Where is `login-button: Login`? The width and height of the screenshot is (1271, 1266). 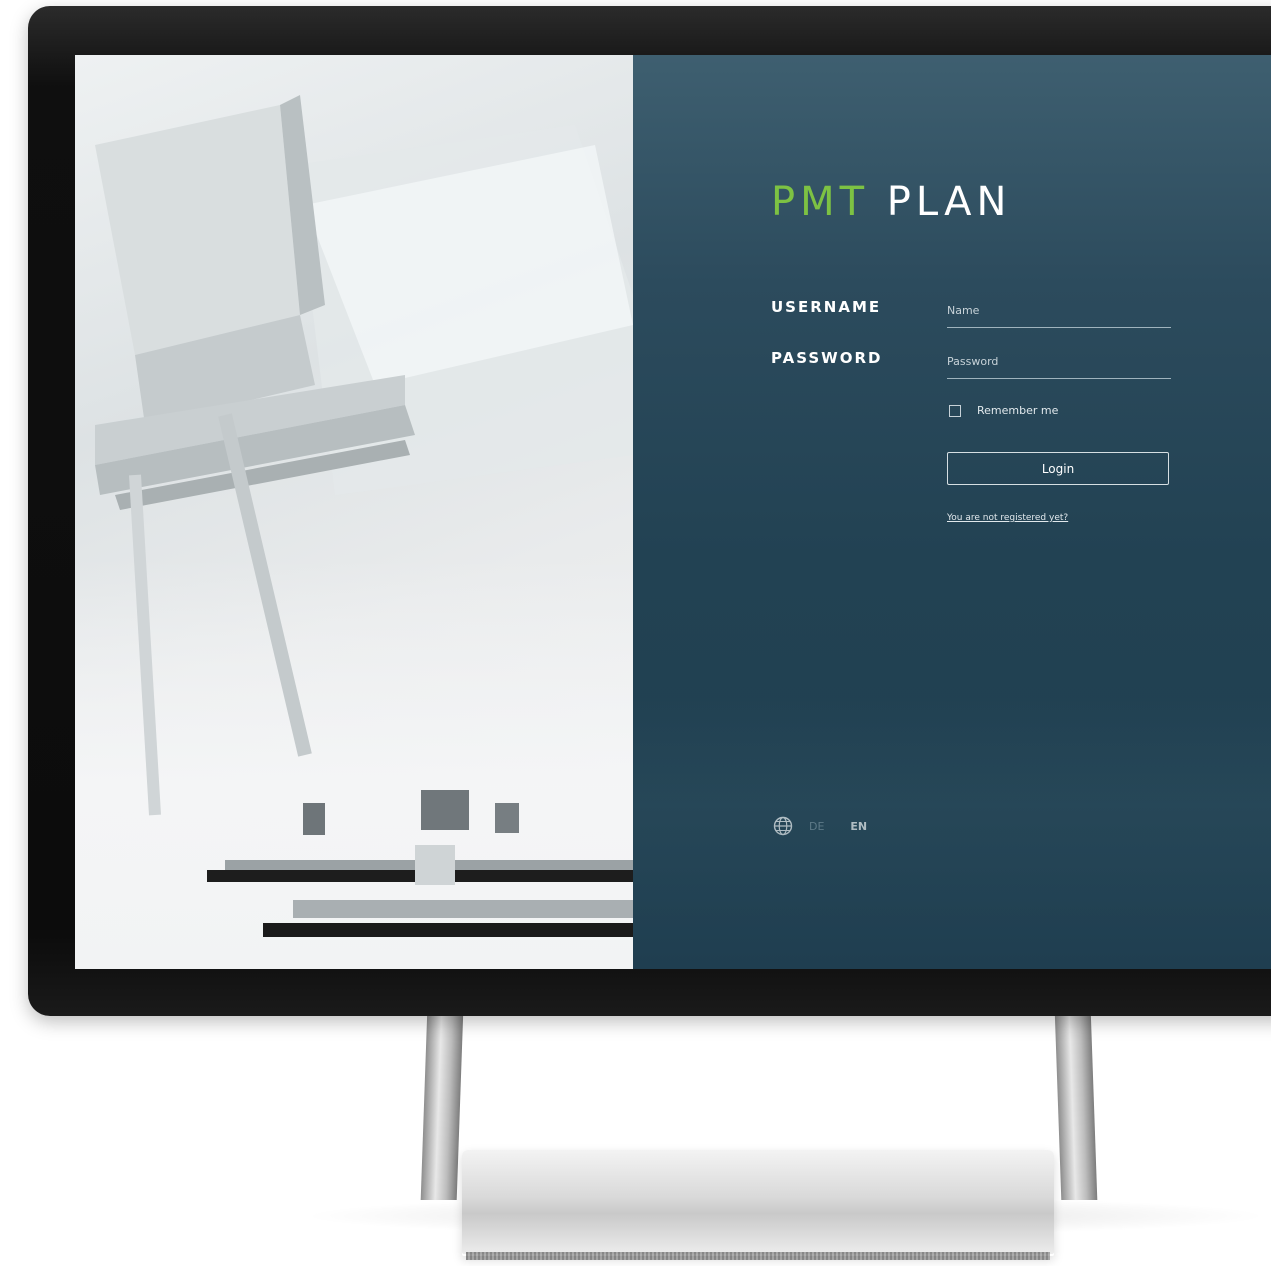 login-button: Login is located at coordinates (1058, 468).